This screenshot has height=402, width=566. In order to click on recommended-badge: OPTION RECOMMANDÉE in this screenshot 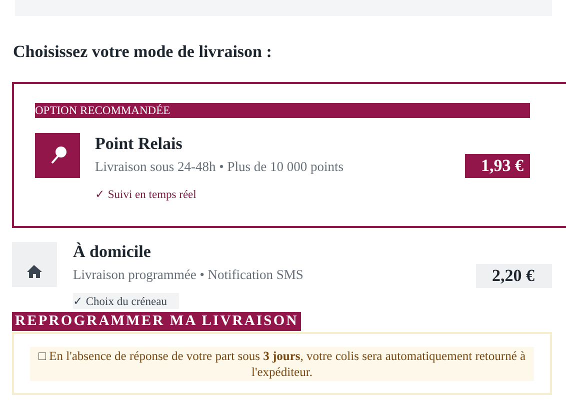, I will do `click(282, 110)`.